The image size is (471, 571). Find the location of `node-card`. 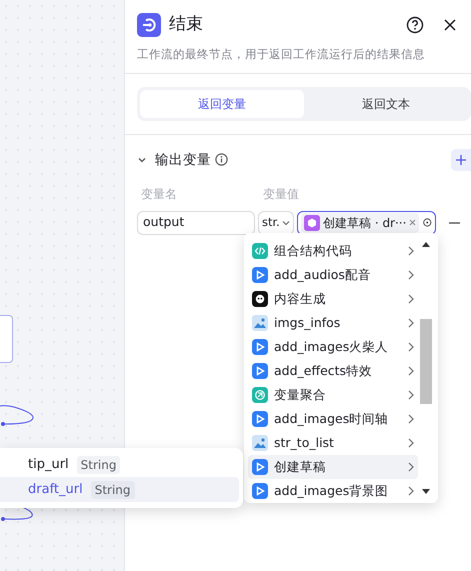

node-card is located at coordinates (6, 339).